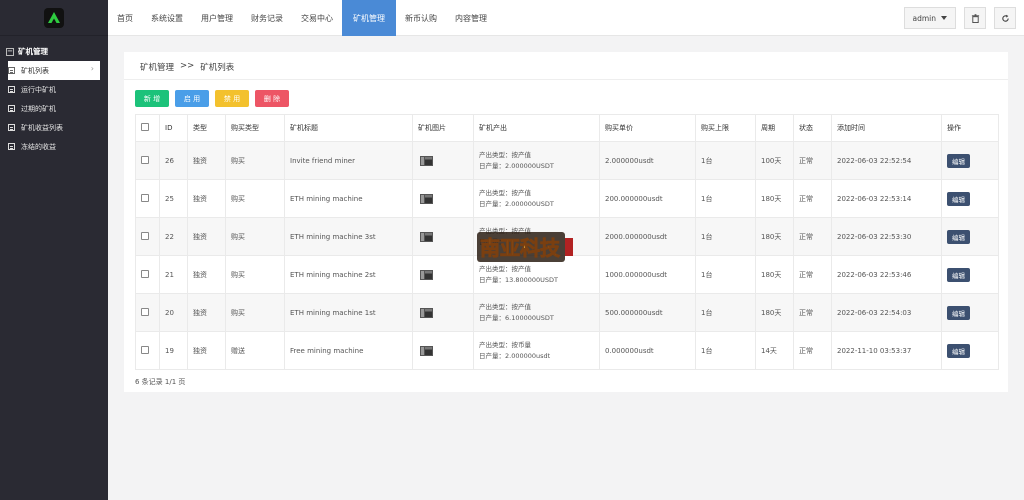  What do you see at coordinates (975, 18) in the screenshot?
I see `clear-cache-button` at bounding box center [975, 18].